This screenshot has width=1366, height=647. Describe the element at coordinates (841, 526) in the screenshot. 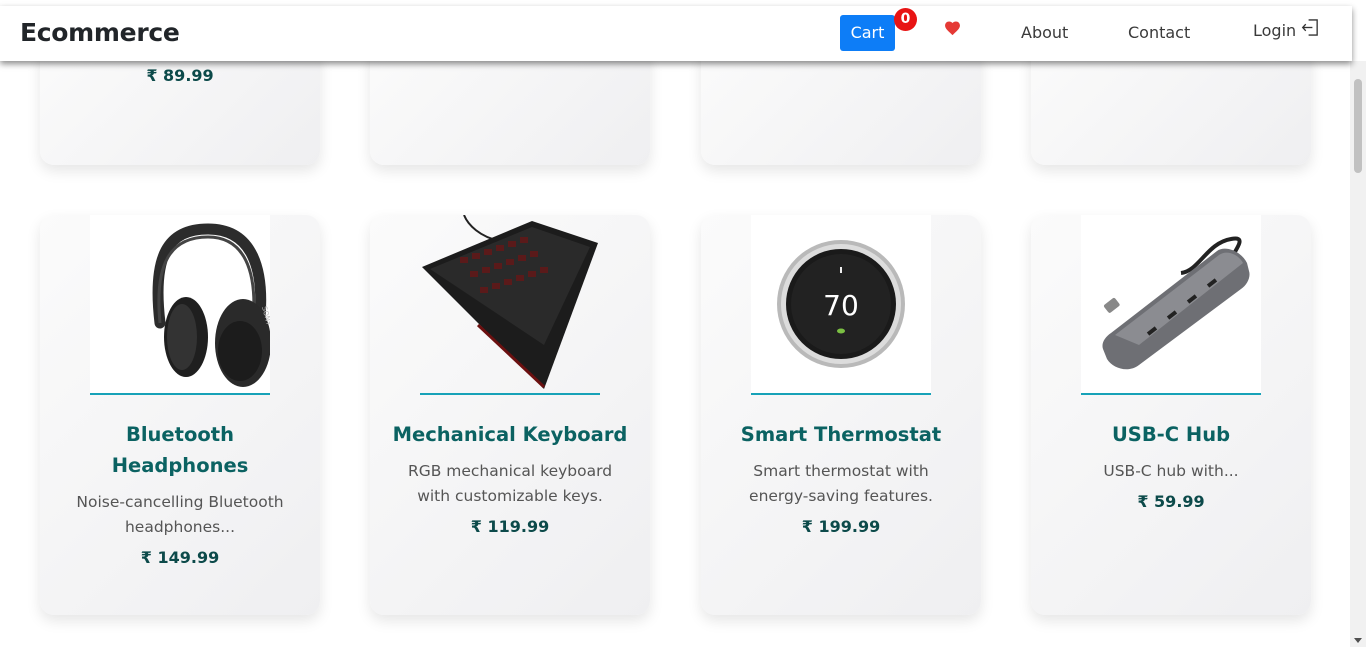

I see `product-price: ₹ 199.99` at that location.